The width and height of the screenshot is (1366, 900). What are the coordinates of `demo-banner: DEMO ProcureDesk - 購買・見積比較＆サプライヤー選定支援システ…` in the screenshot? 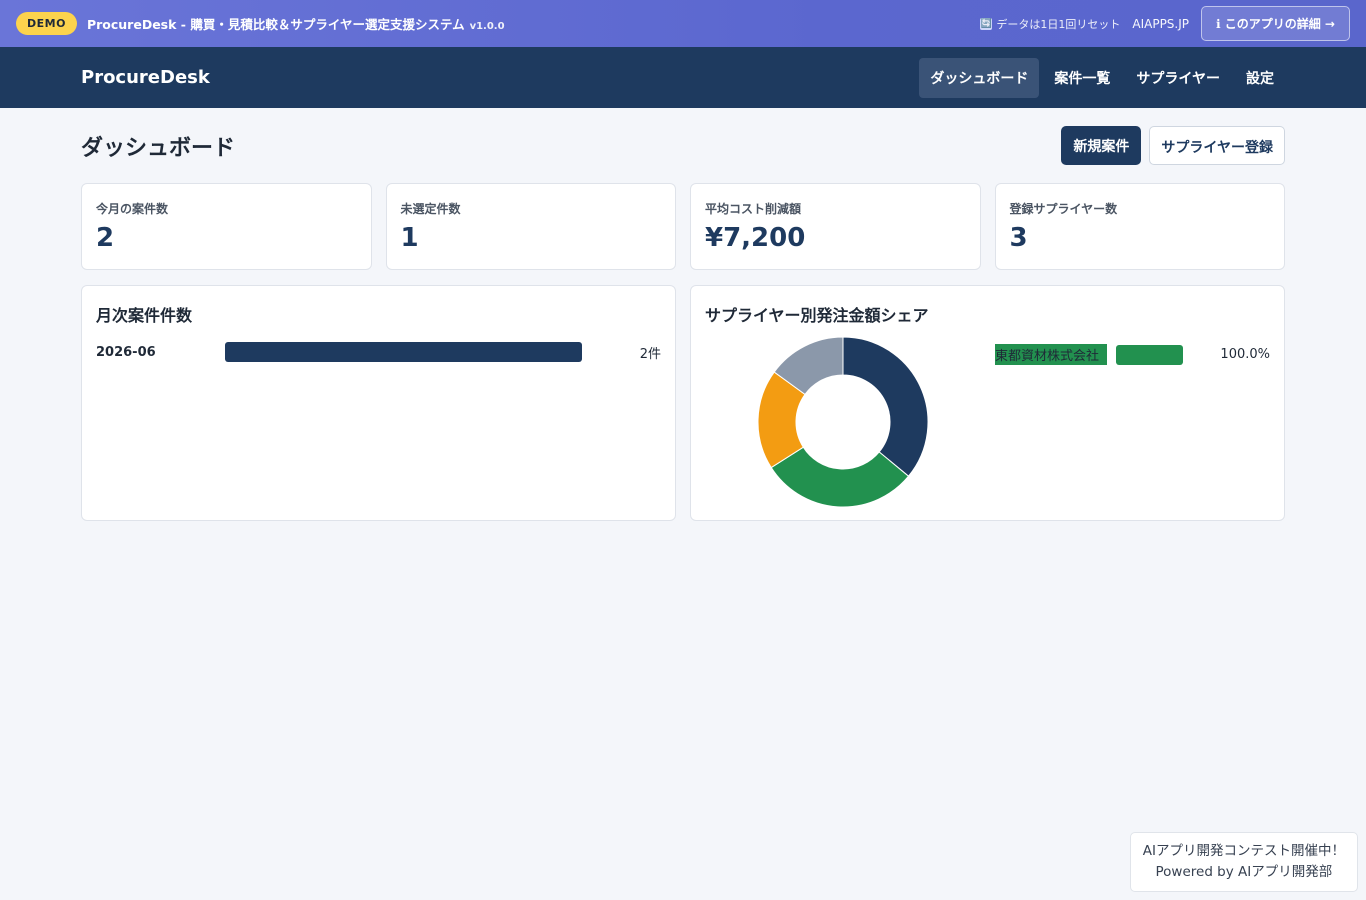 It's located at (683, 23).